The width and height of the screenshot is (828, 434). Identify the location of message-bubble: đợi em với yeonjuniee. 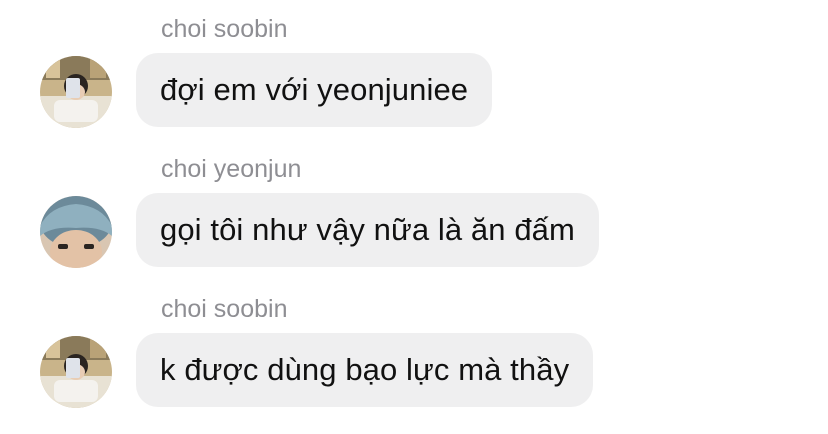
(314, 90).